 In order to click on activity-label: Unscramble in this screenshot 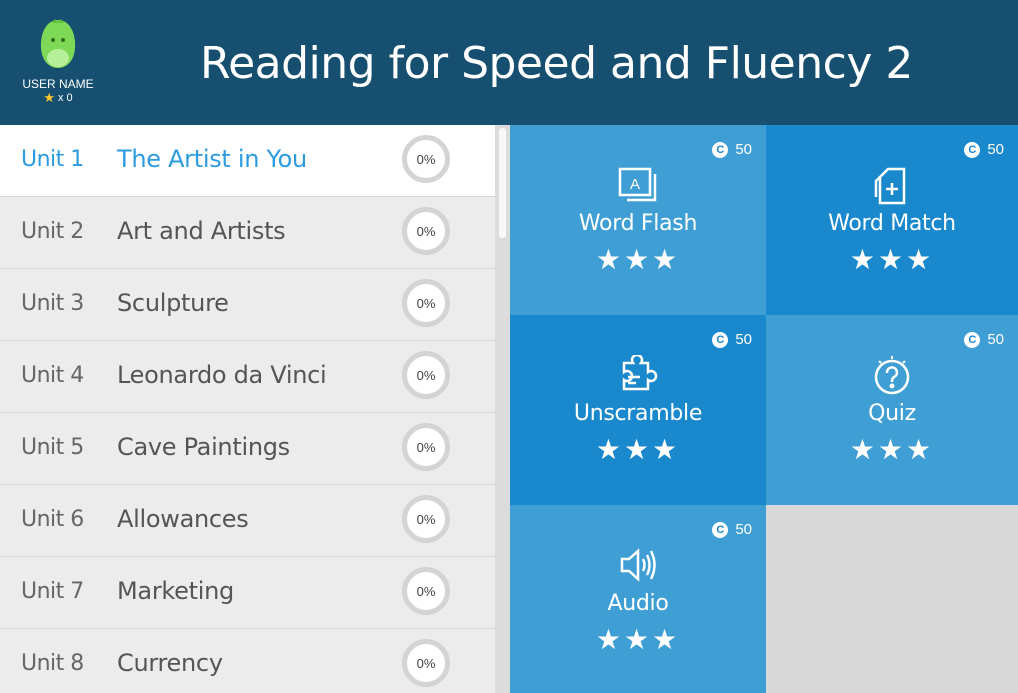, I will do `click(638, 413)`.